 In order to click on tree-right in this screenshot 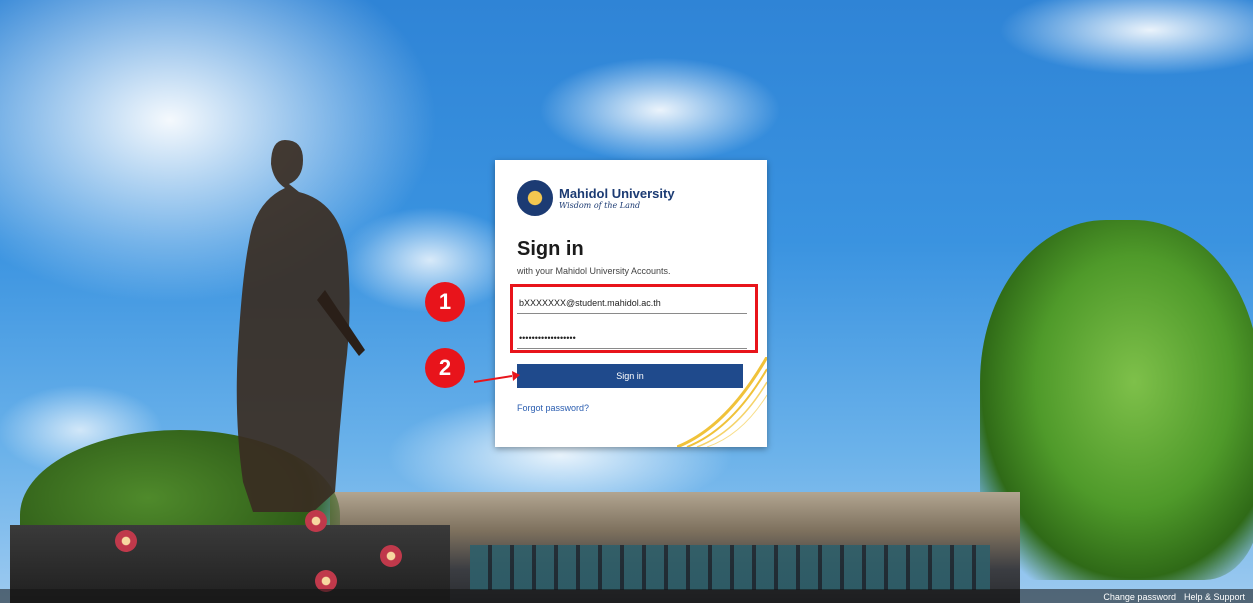, I will do `click(1116, 400)`.